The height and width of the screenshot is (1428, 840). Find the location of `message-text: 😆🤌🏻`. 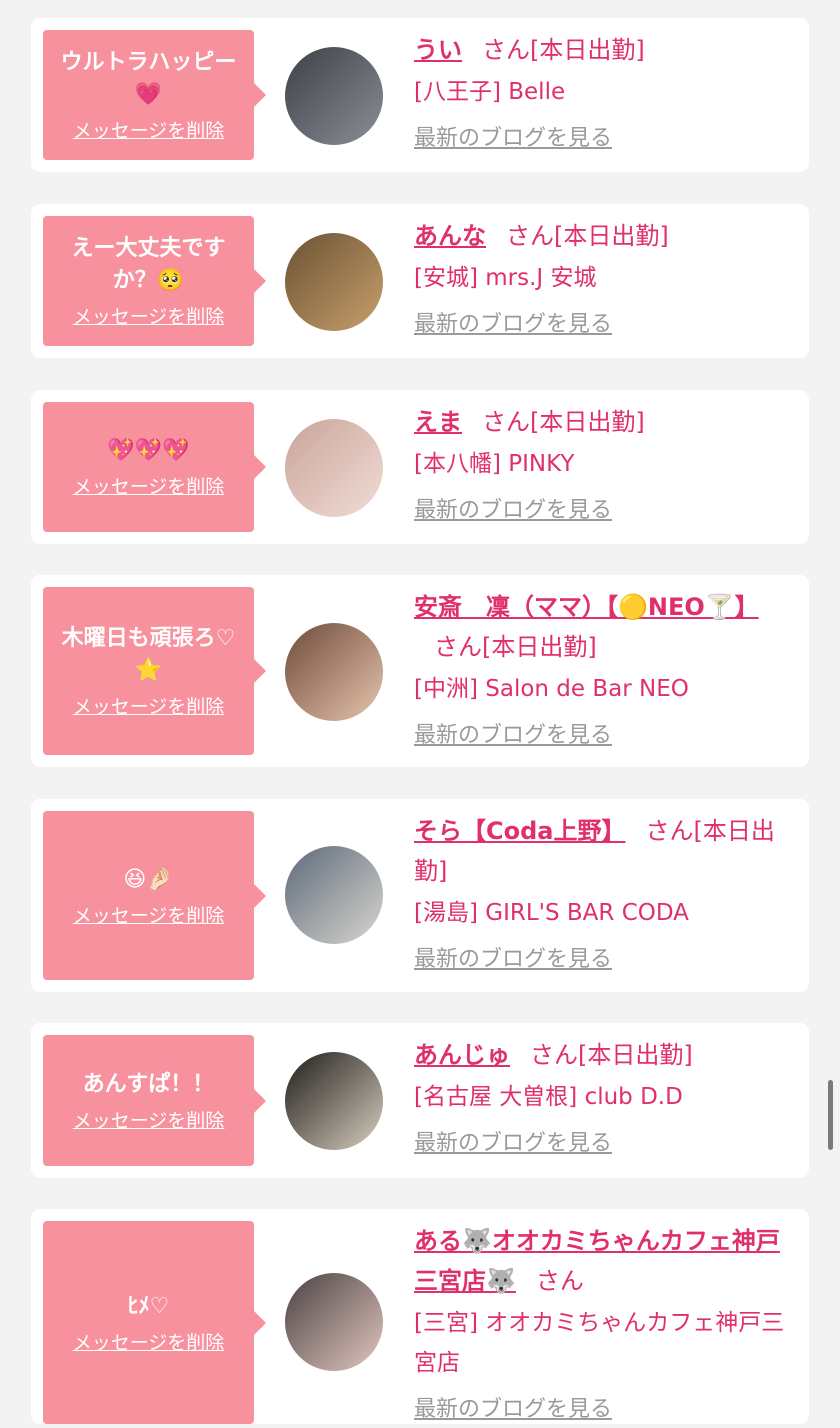

message-text: 😆🤌🏻 is located at coordinates (148, 879).